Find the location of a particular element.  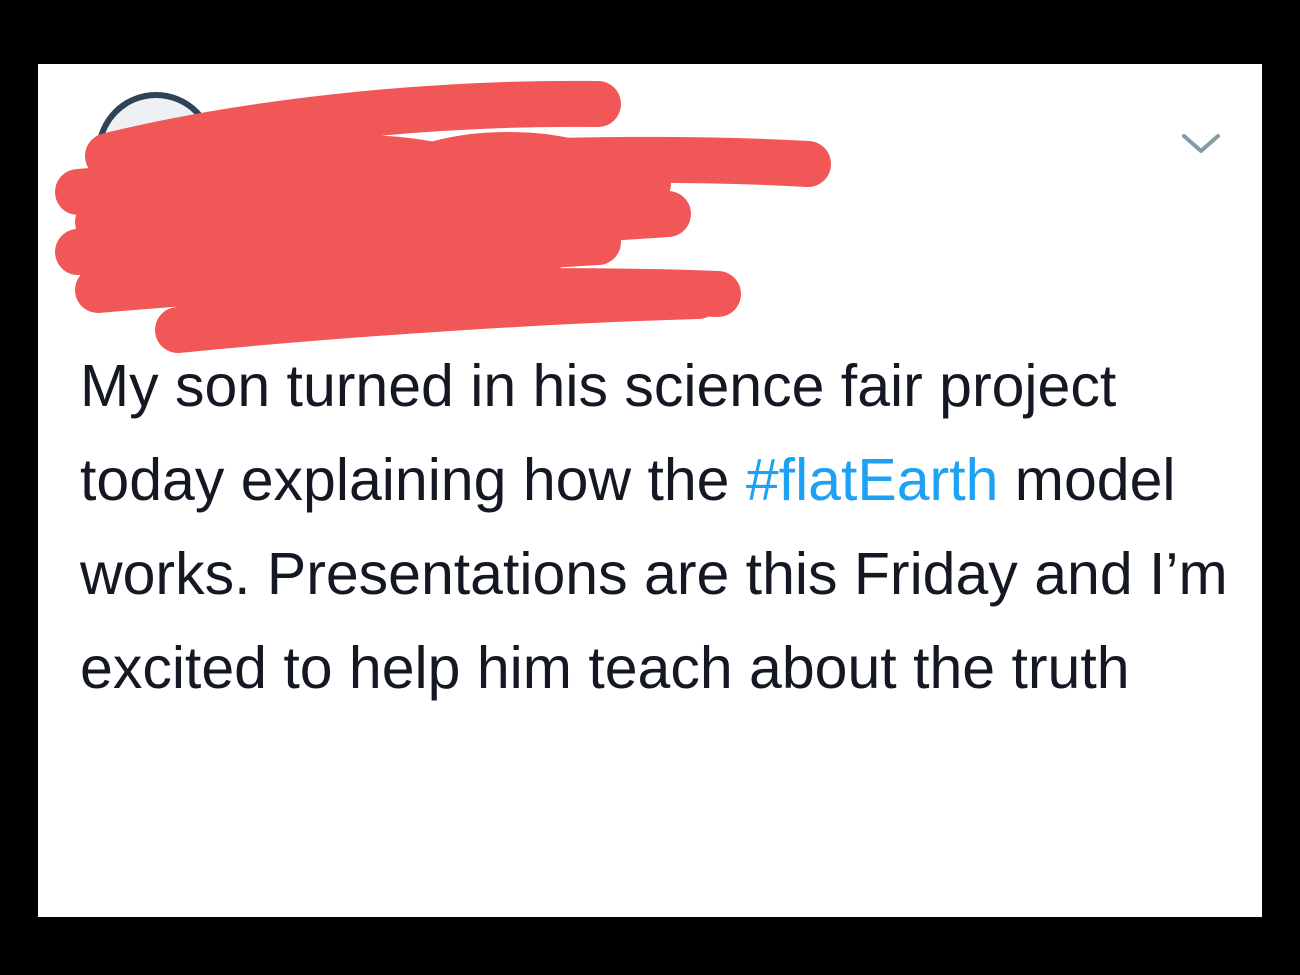

display-name-fragment is located at coordinates (518, 157).